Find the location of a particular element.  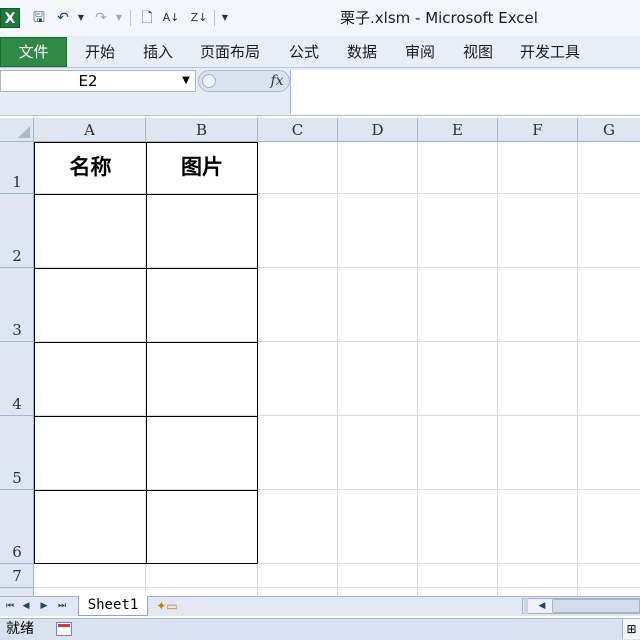

tab-review: 审阅 is located at coordinates (420, 52).